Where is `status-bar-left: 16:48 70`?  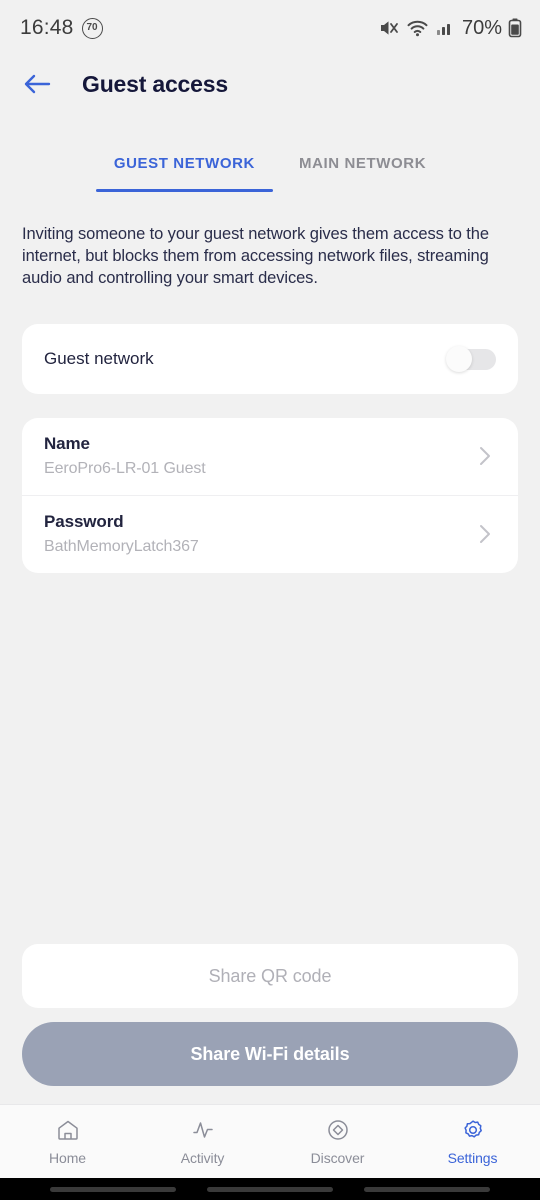 status-bar-left: 16:48 70 is located at coordinates (61, 28).